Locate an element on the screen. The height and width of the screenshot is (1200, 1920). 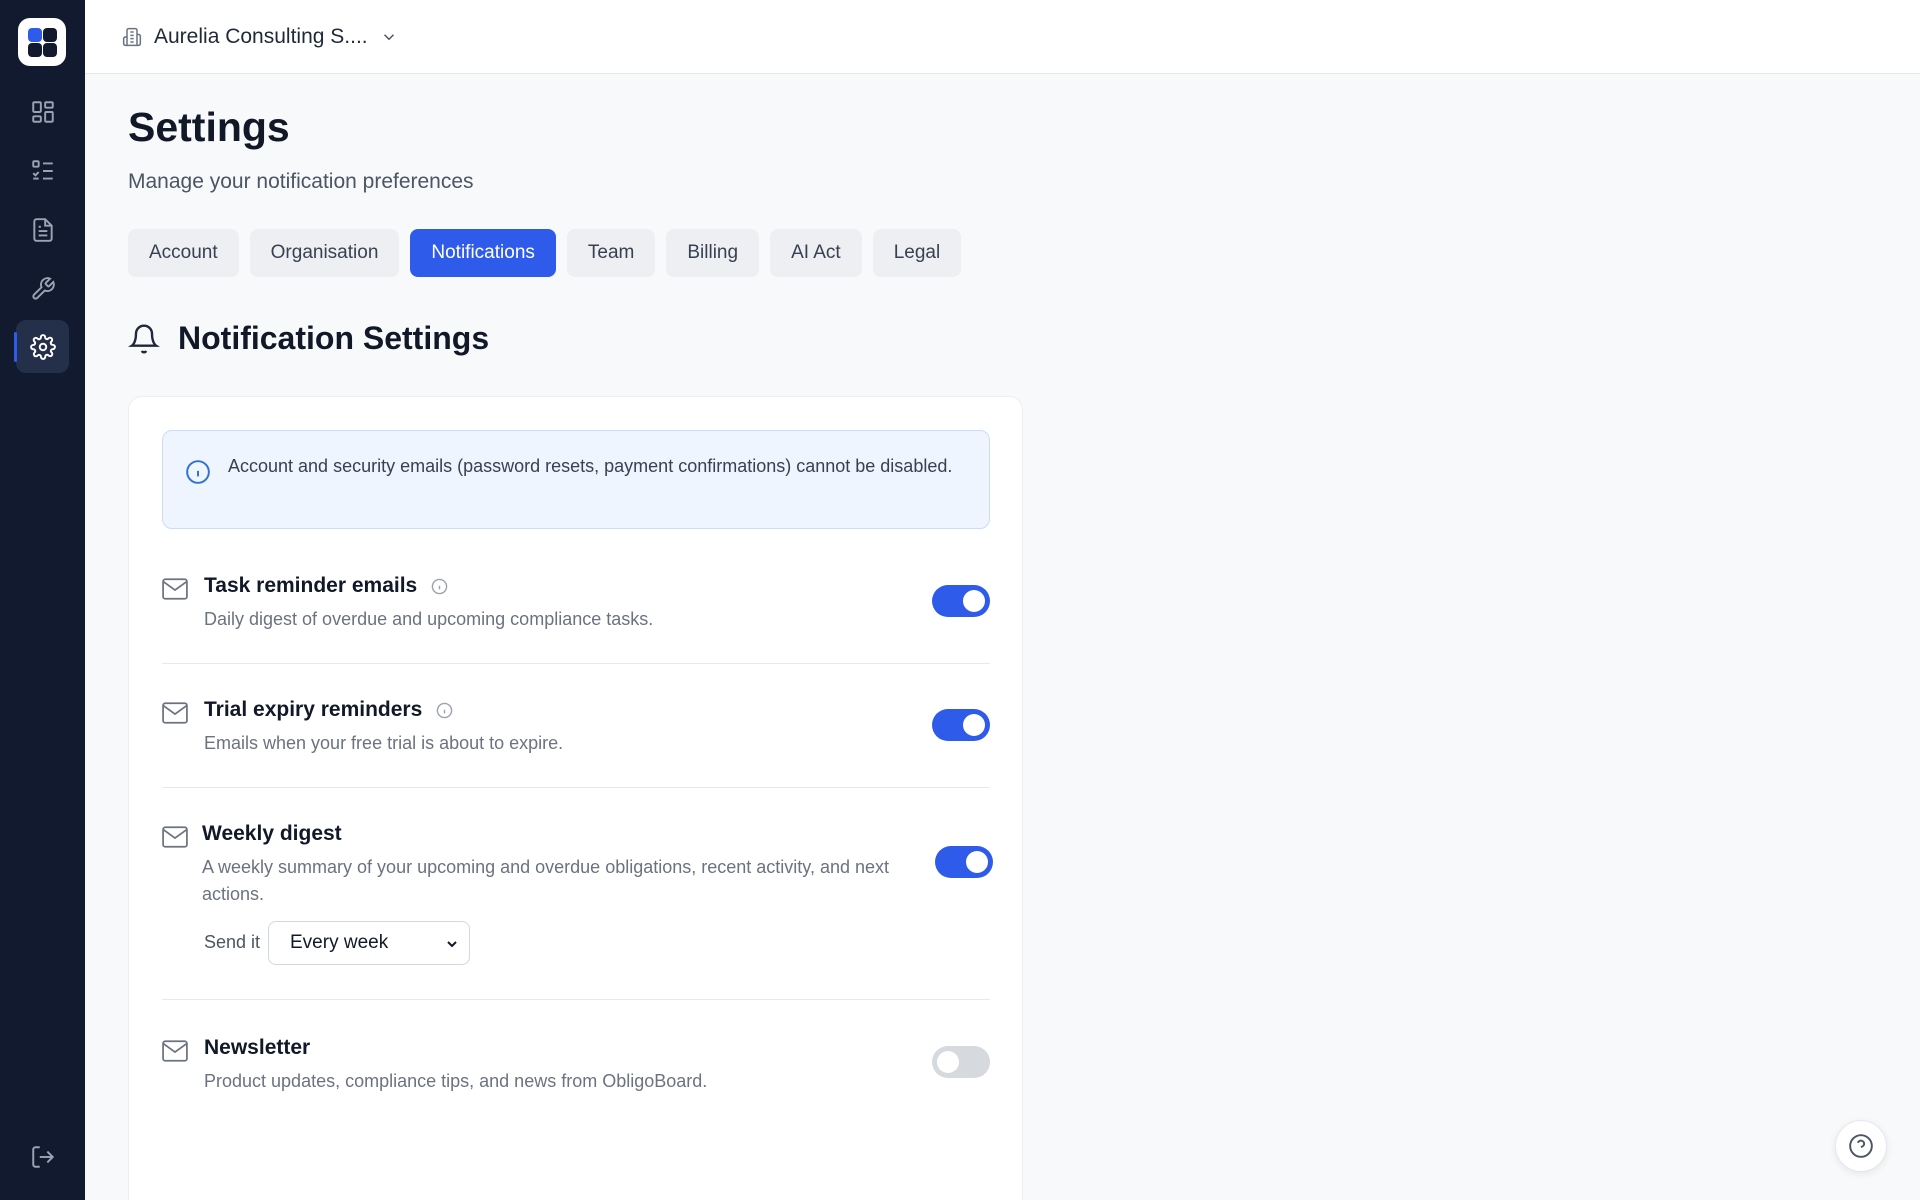
wrench-icon is located at coordinates (43, 288).